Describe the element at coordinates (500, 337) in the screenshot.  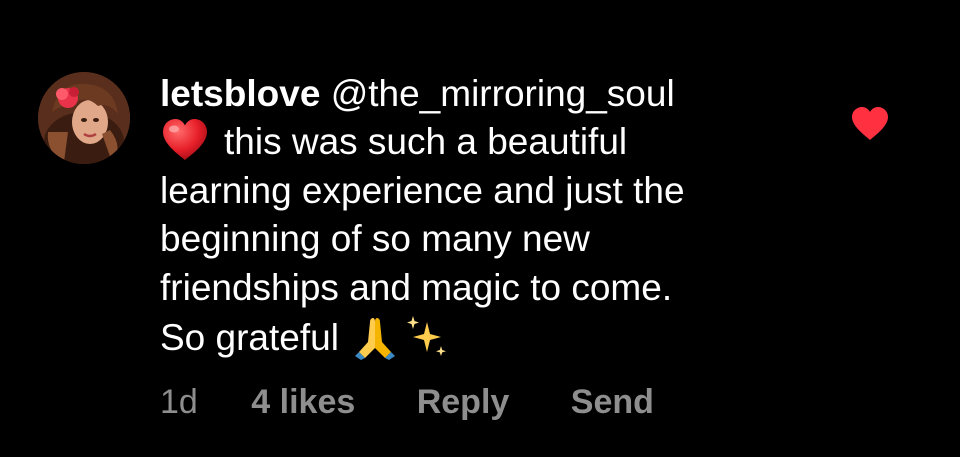
I see `comment-line-5: So grateful` at that location.